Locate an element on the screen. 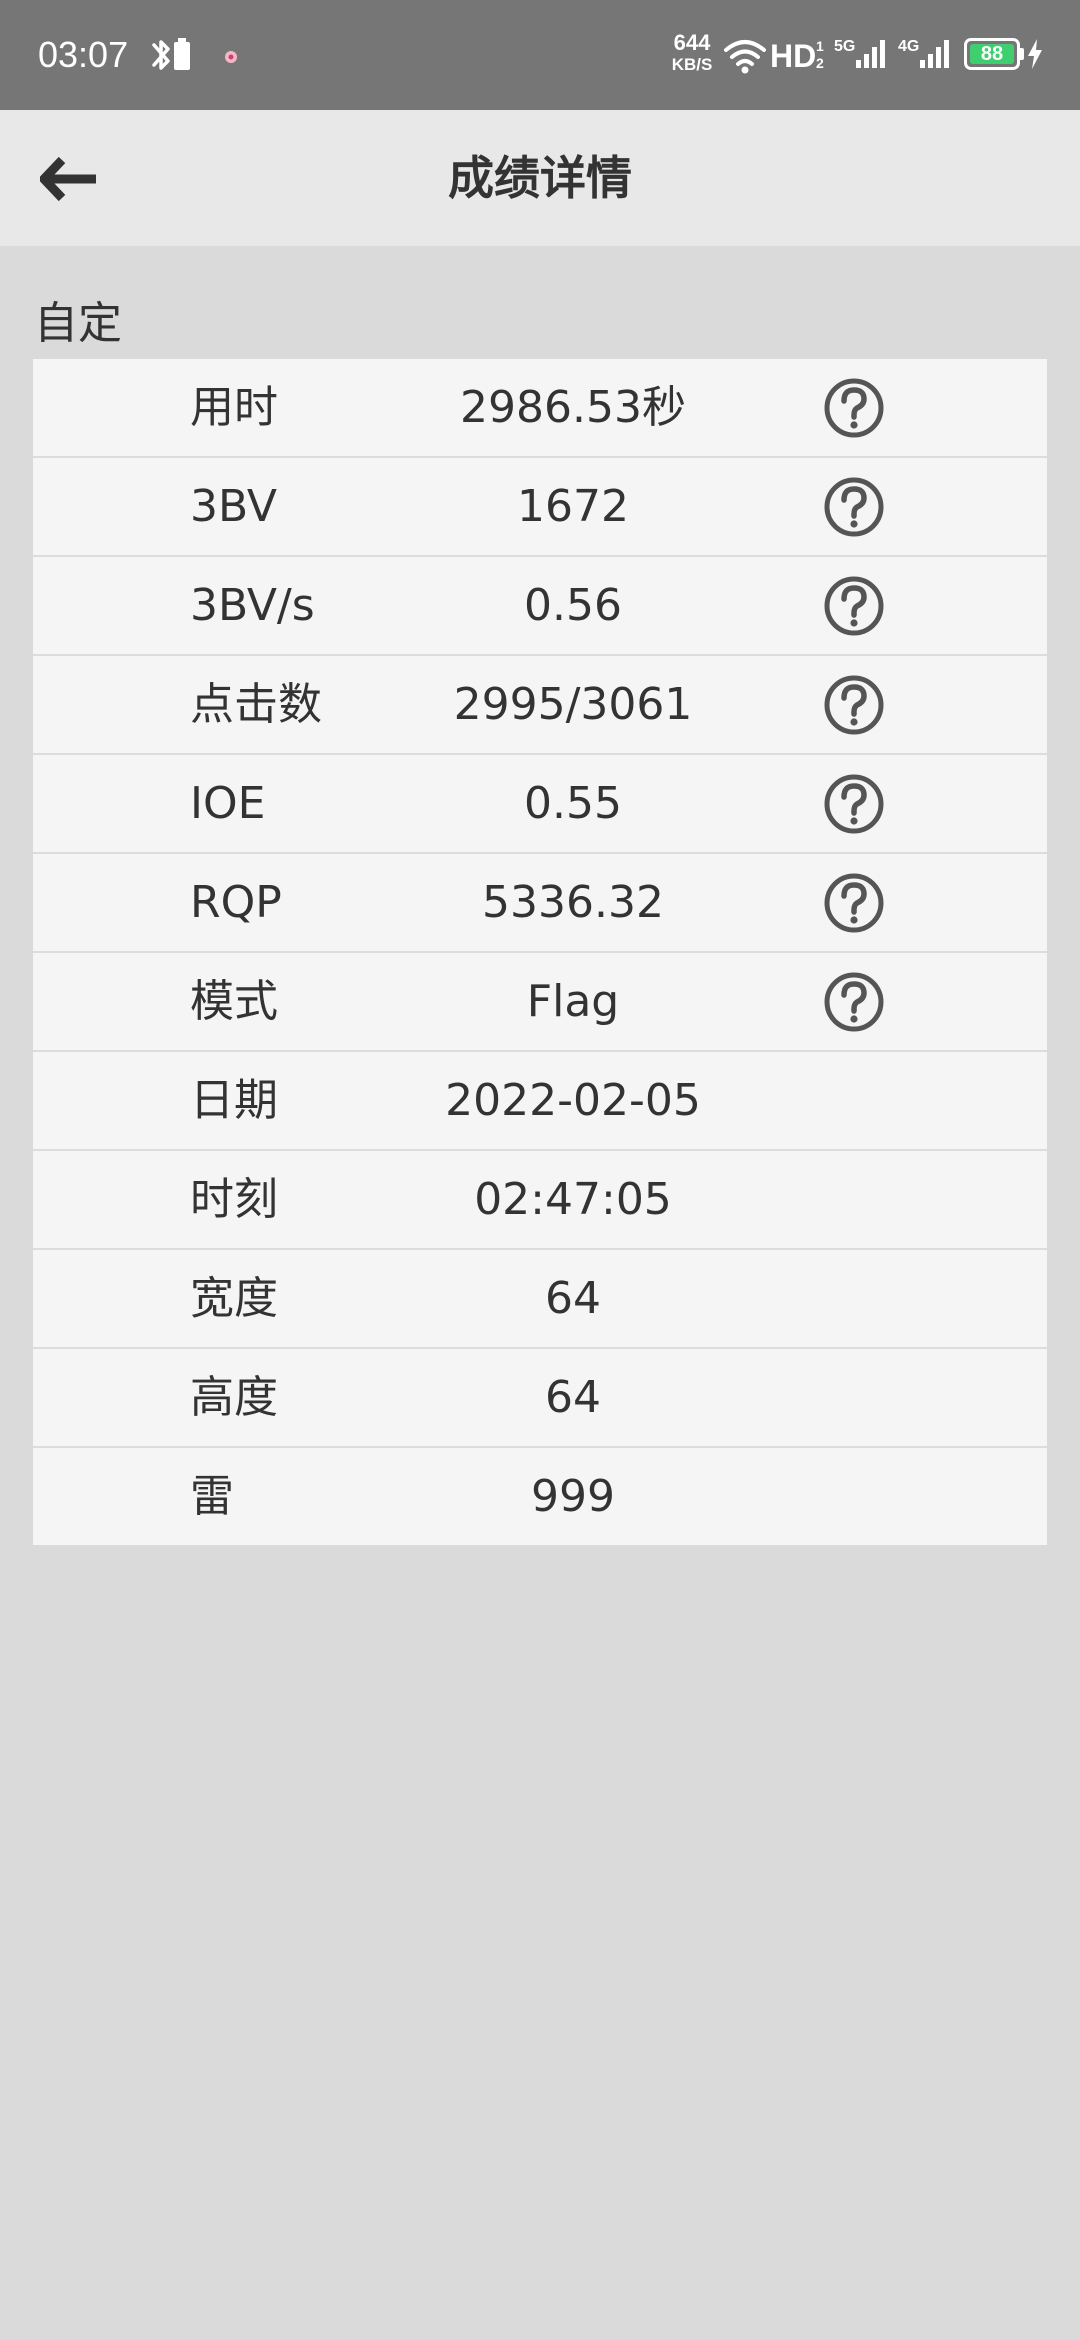 Image resolution: width=1080 pixels, height=2340 pixels. stat-value: 2022-02-05 is located at coordinates (573, 1100).